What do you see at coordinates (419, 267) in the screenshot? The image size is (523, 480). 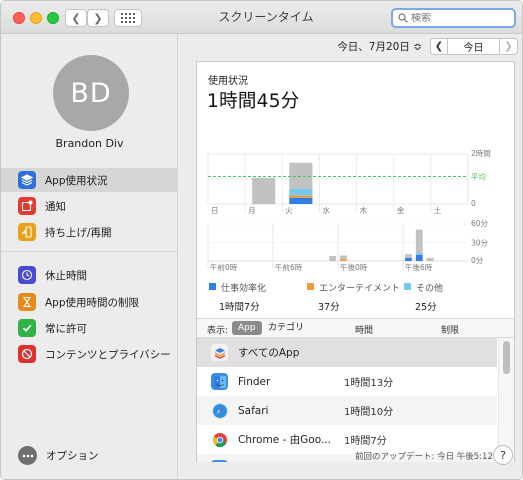 I see `hourly-tick-label: 午後6時` at bounding box center [419, 267].